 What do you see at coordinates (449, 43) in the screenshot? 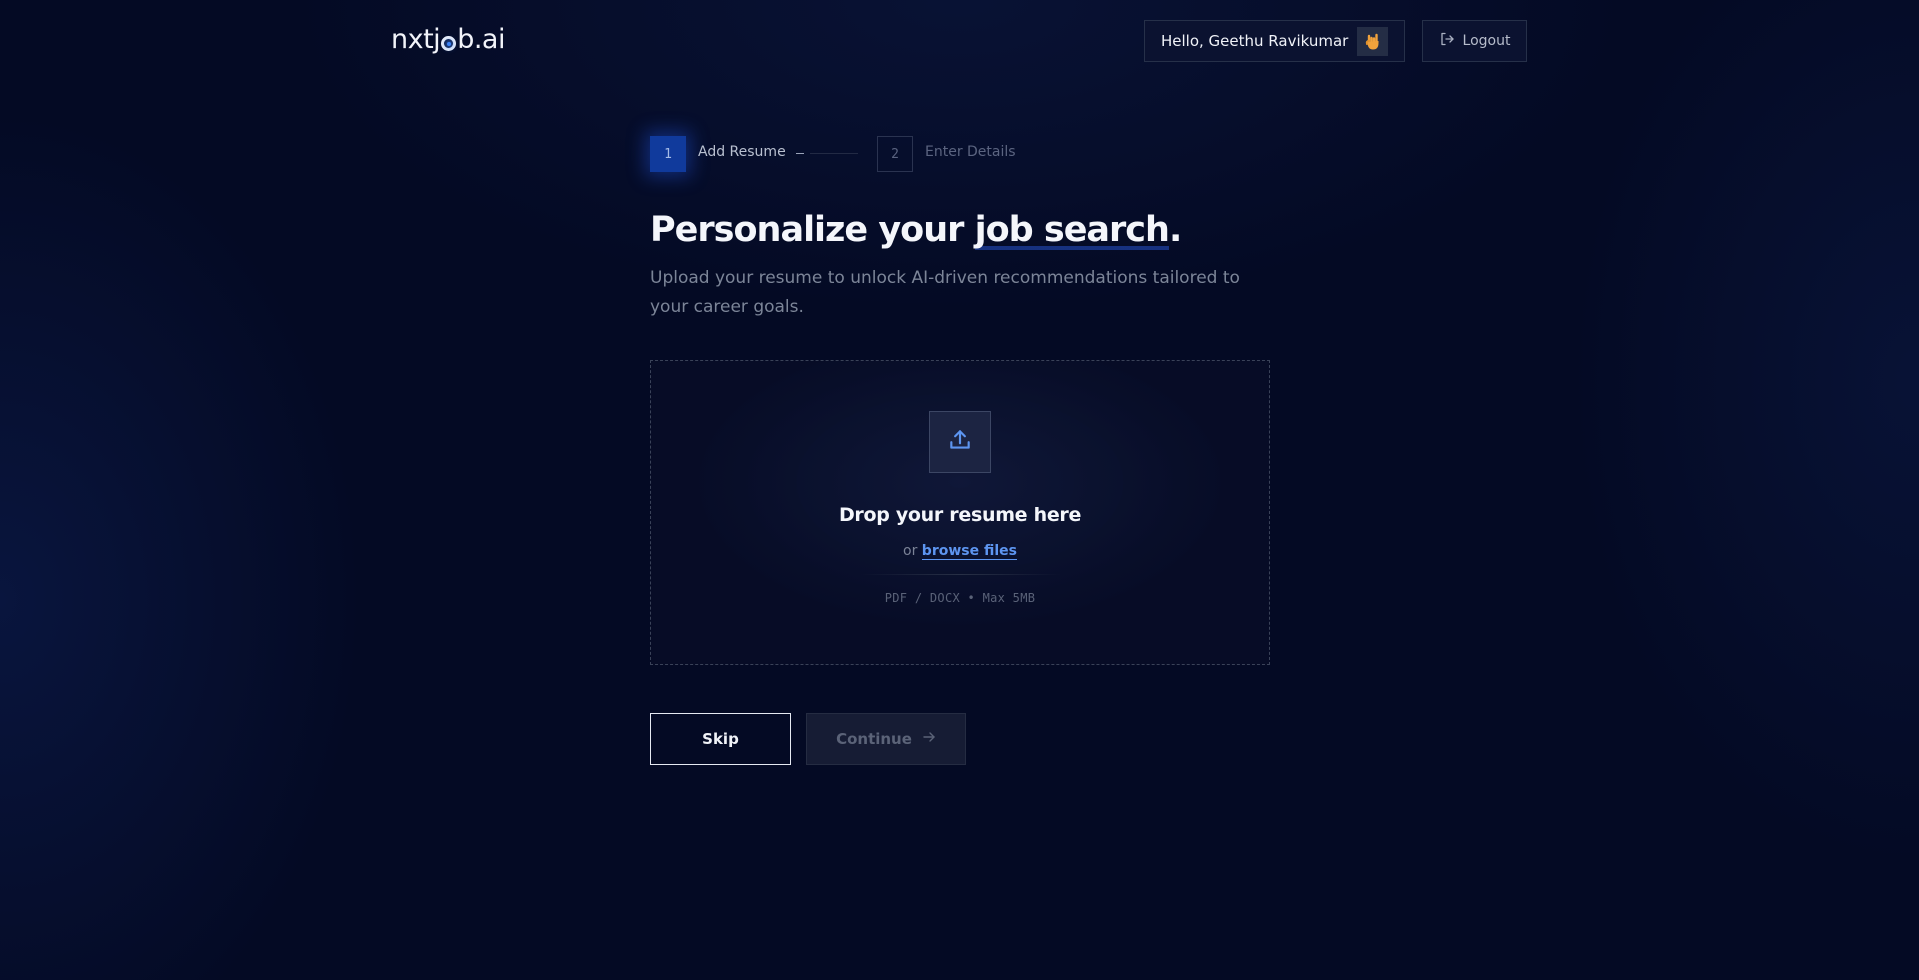
I see `logo-eye-icon` at bounding box center [449, 43].